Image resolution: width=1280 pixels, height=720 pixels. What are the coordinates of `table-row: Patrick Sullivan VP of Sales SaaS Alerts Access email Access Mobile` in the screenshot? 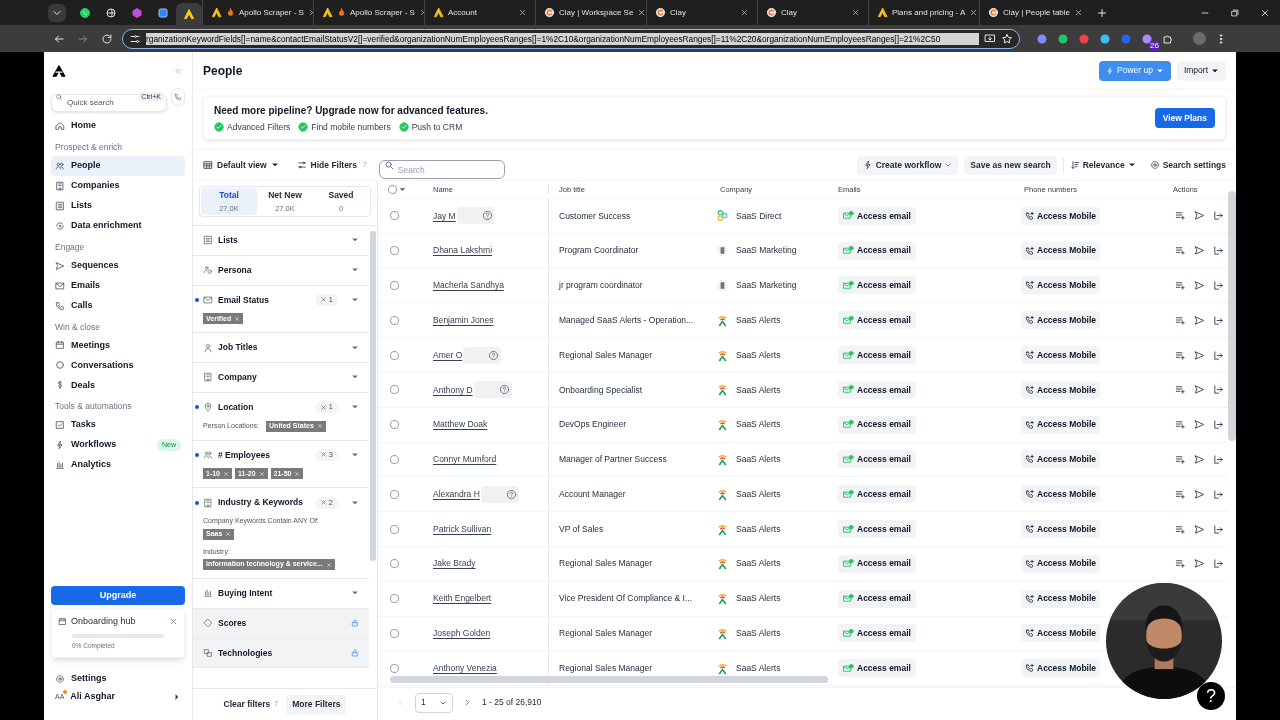 It's located at (803, 529).